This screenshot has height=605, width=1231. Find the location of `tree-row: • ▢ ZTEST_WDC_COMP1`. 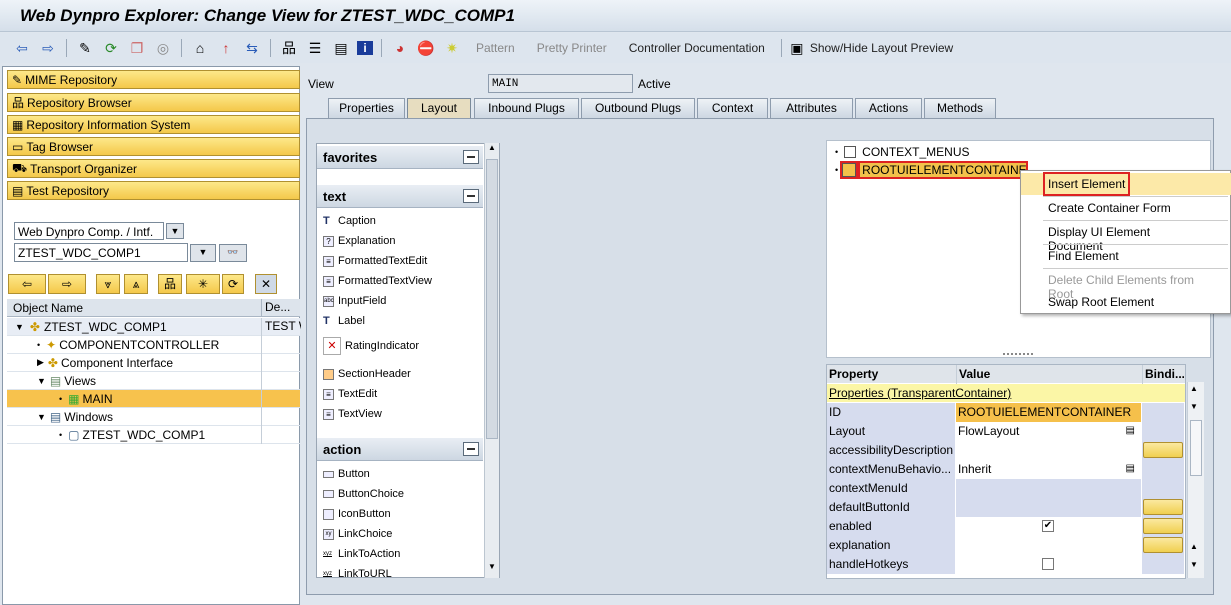

tree-row: • ▢ ZTEST_WDC_COMP1 is located at coordinates (153, 435).